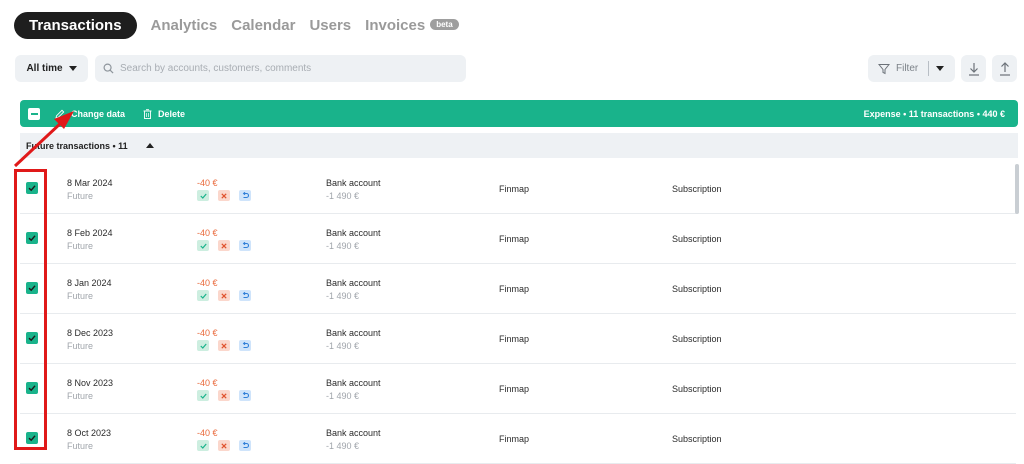 The image size is (1024, 464). I want to click on filter-label: Filter, so click(907, 68).